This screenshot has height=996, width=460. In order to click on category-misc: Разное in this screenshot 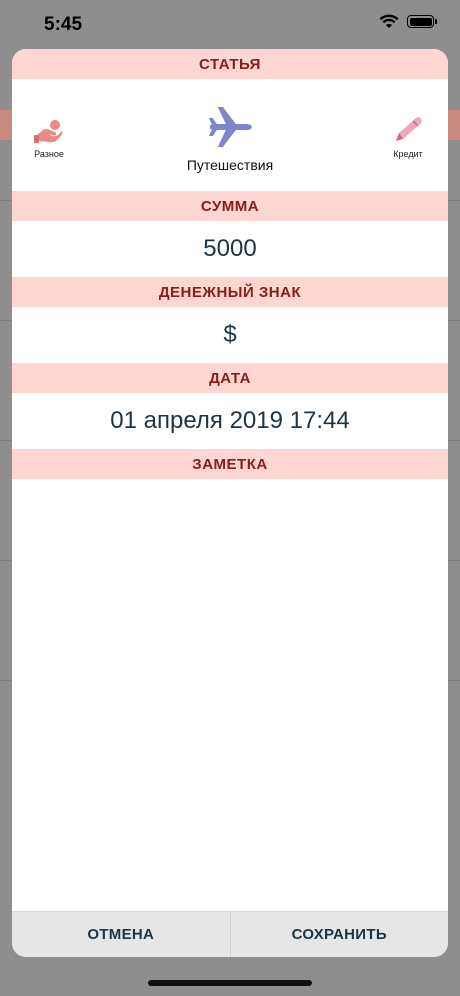, I will do `click(49, 139)`.